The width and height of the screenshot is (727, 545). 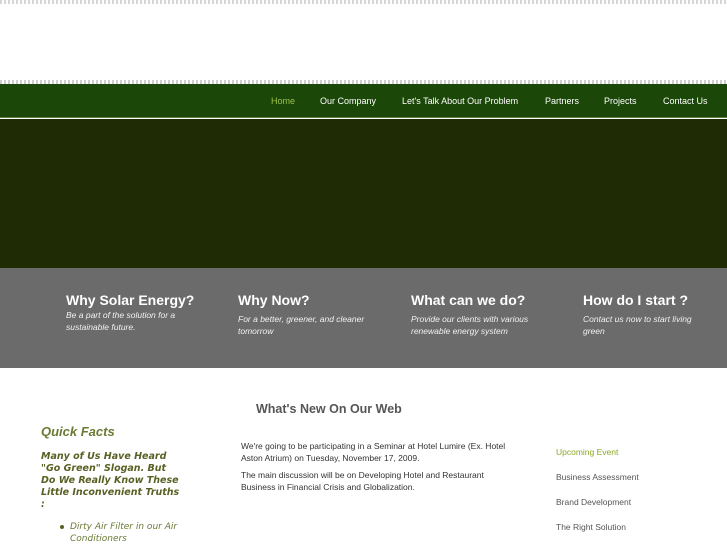 What do you see at coordinates (685, 101) in the screenshot?
I see `nav-contact-link: Contact Us` at bounding box center [685, 101].